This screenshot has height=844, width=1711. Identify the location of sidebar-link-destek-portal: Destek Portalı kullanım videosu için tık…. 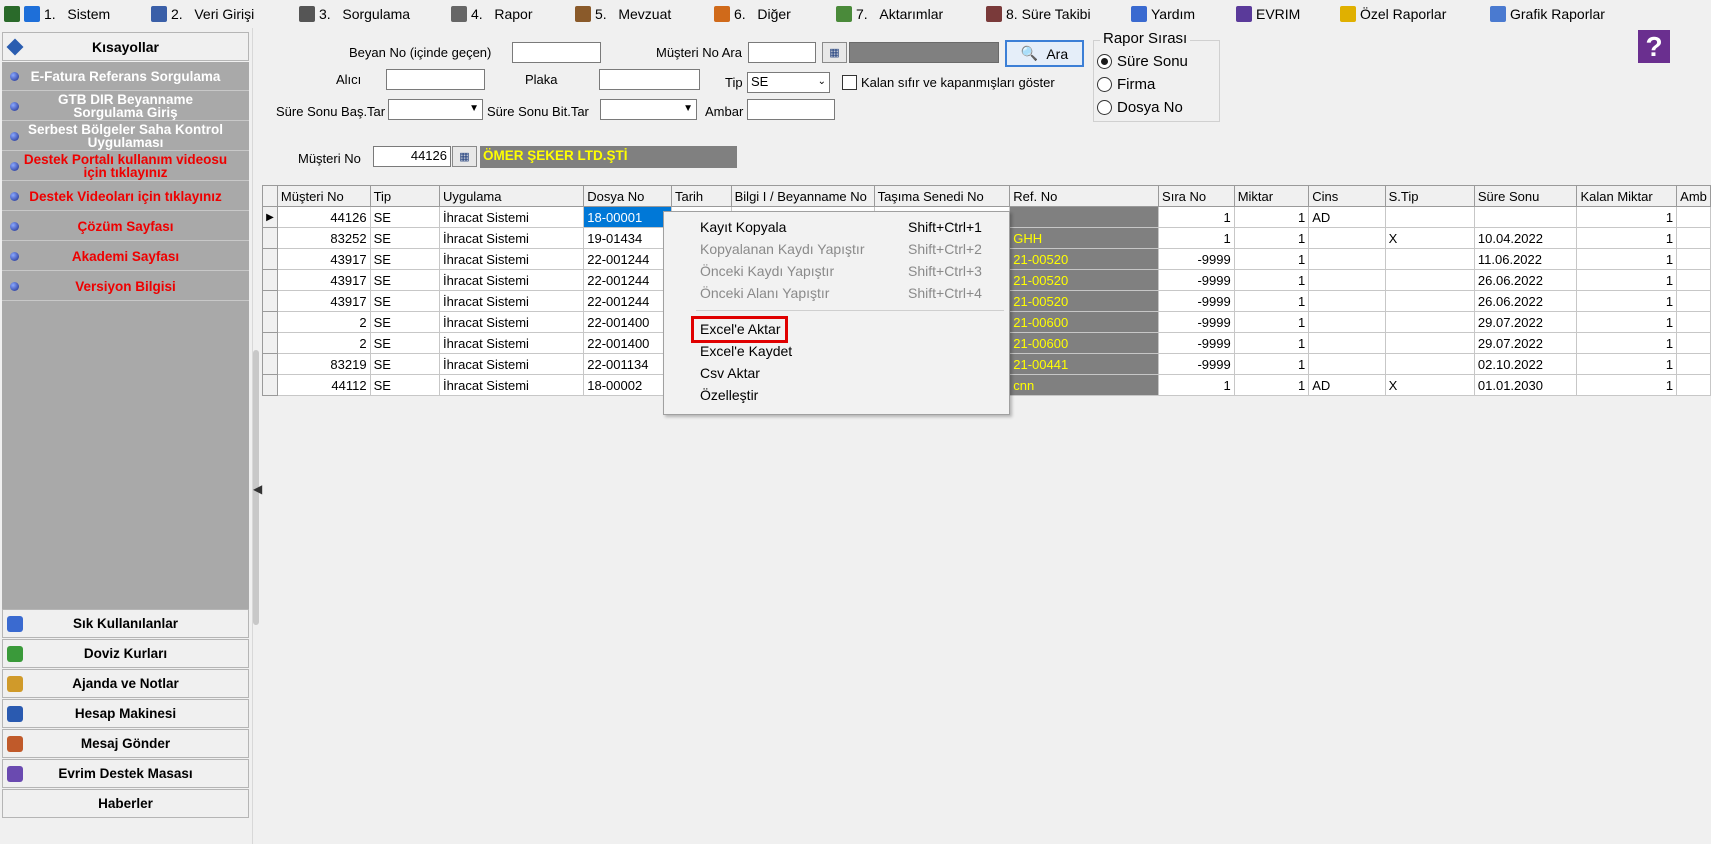
(125, 166).